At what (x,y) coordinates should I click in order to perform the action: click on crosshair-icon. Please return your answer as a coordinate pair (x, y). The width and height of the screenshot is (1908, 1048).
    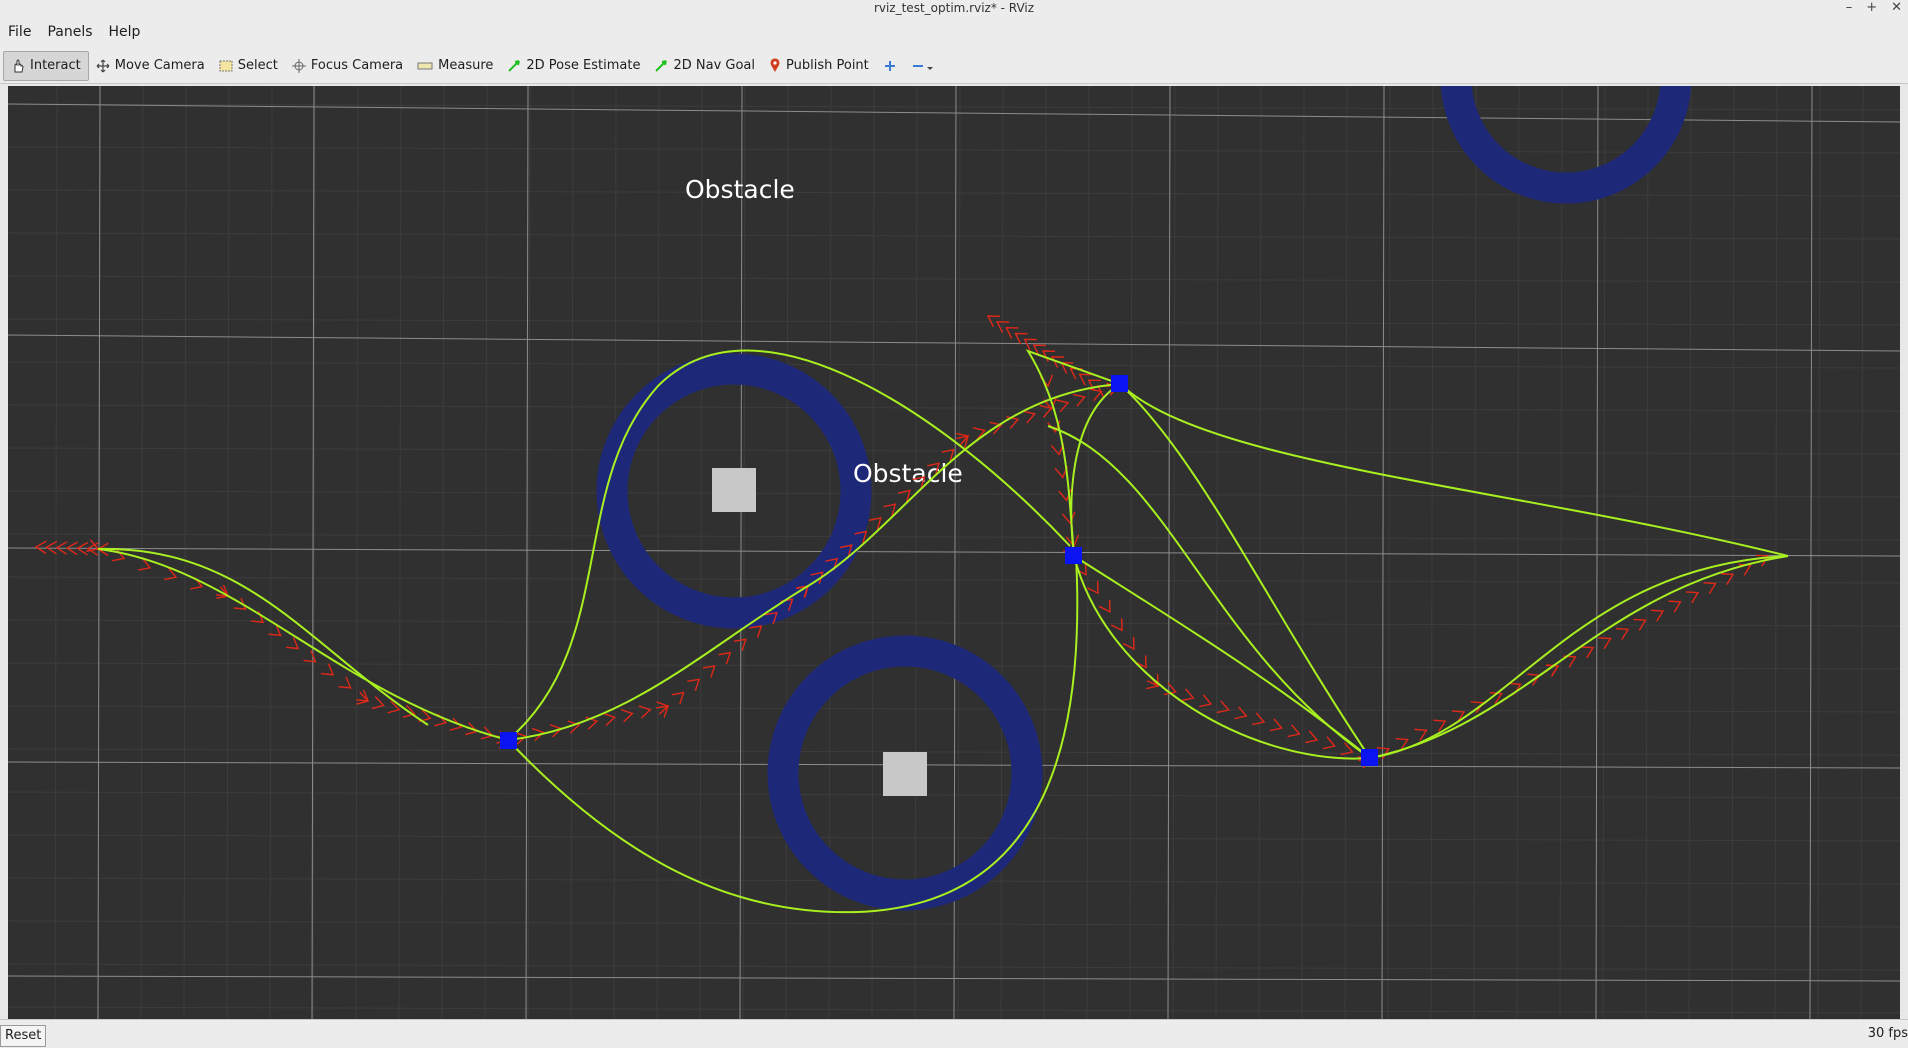
    Looking at the image, I should click on (298, 65).